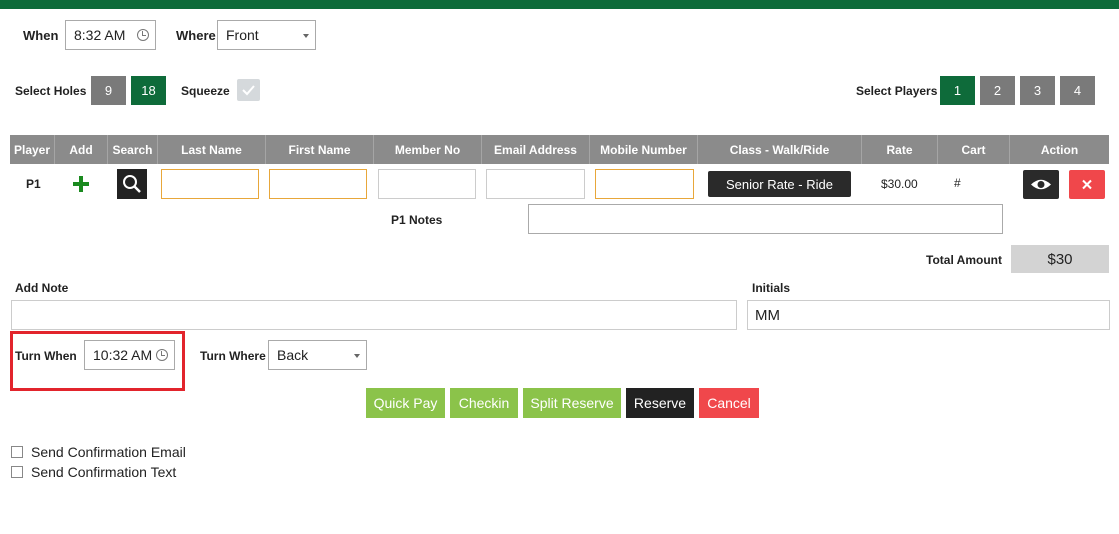 The image size is (1119, 534). Describe the element at coordinates (779, 184) in the screenshot. I see `class-walk-ride-button: Senior Rate - Ride` at that location.